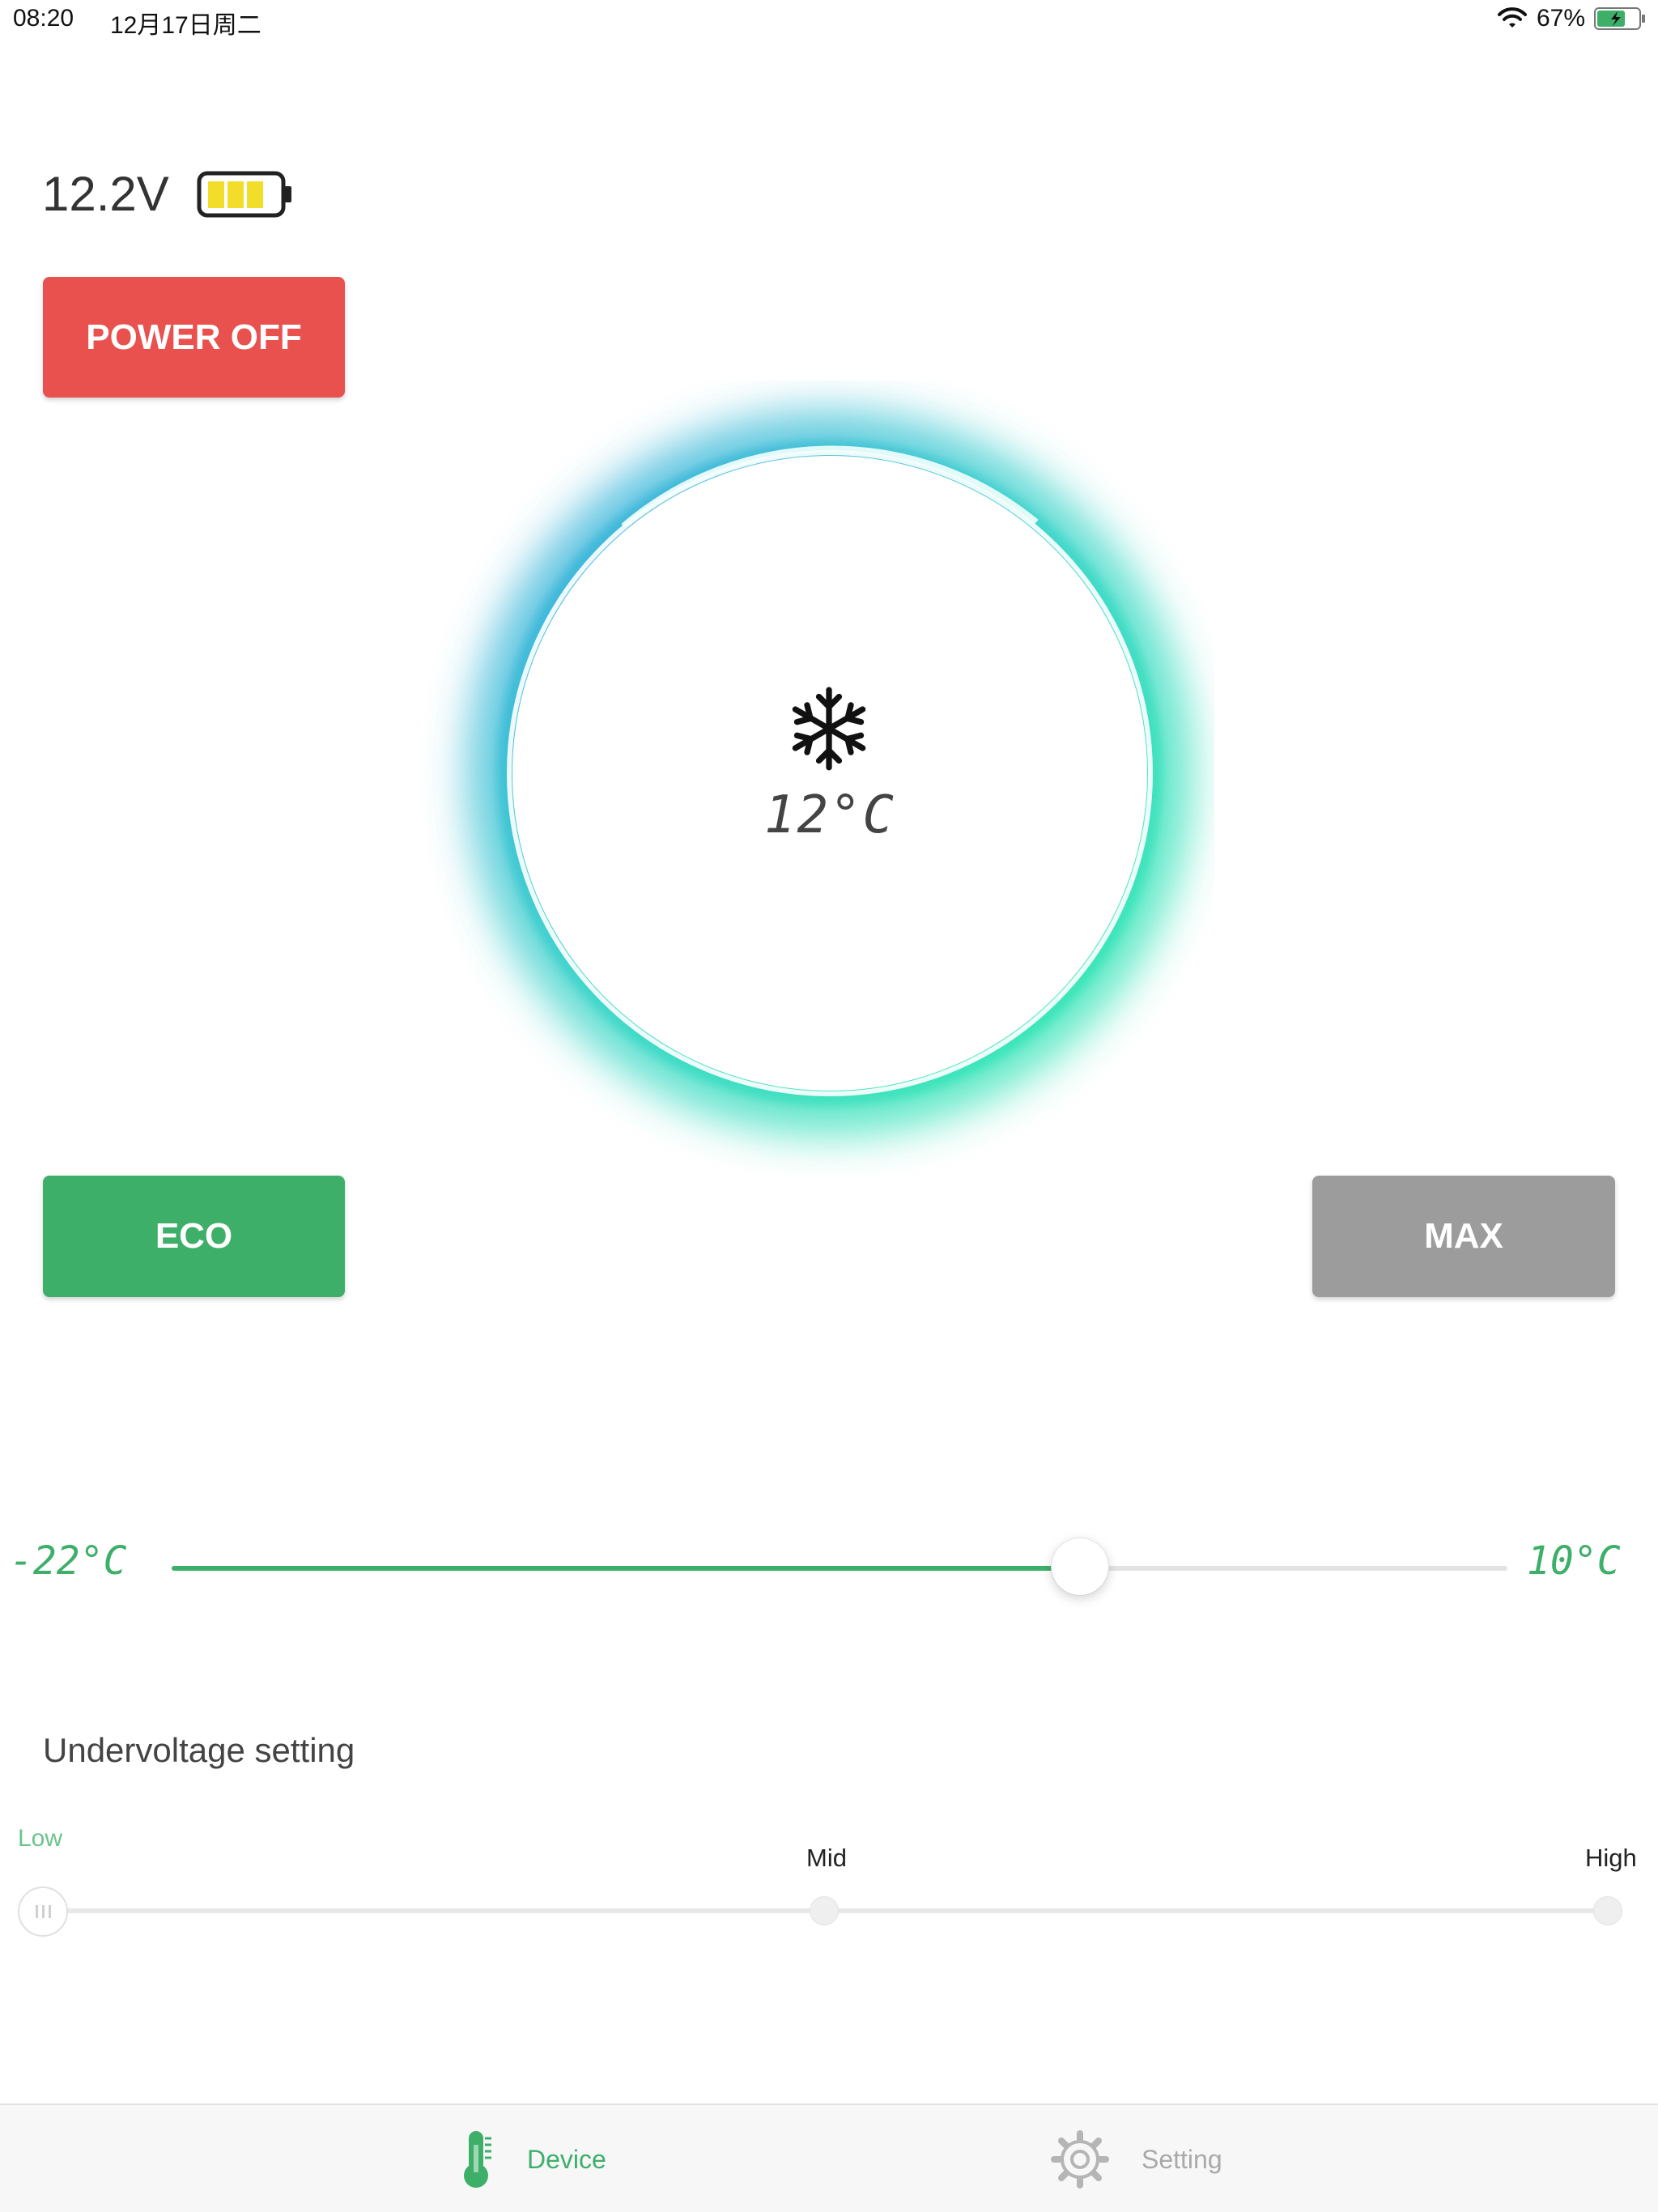  I want to click on status-battery-icon, so click(1619, 19).